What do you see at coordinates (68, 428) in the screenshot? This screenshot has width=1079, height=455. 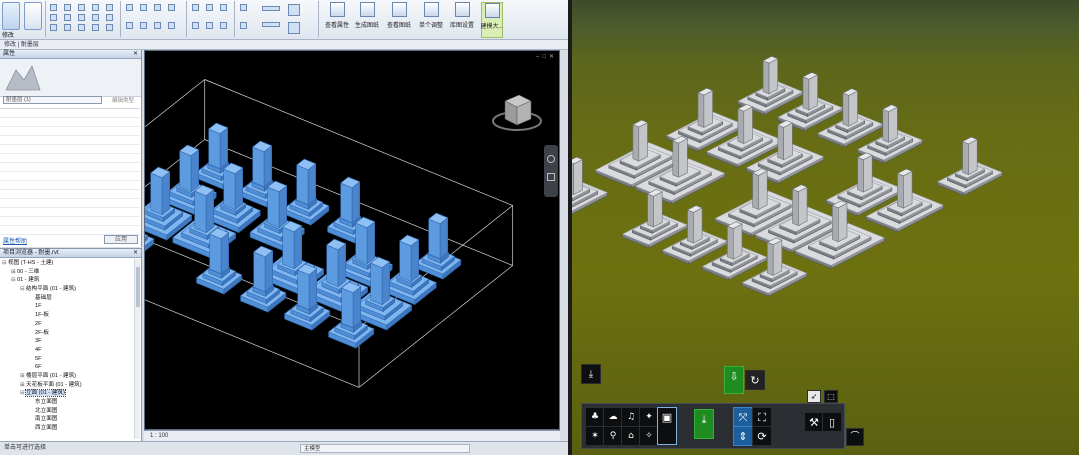 I see `tree-item: 西立面图` at bounding box center [68, 428].